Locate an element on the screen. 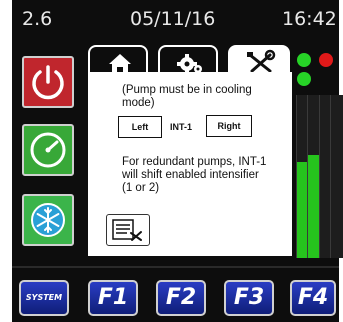 This screenshot has height=322, width=343. int-label: INT-1 is located at coordinates (181, 127).